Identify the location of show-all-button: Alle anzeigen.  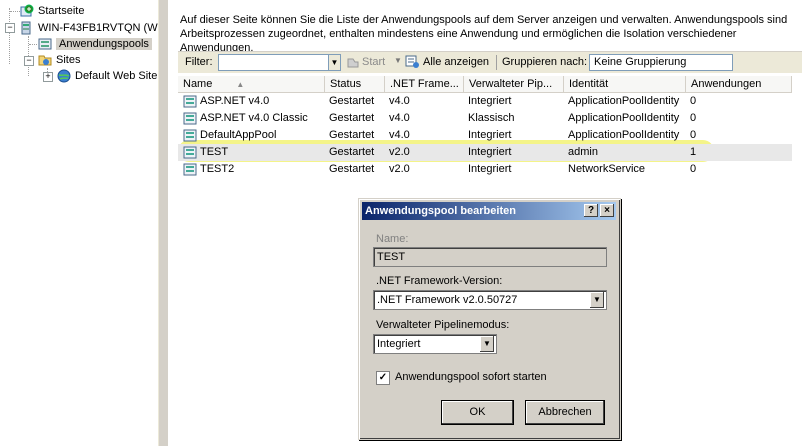
(456, 62).